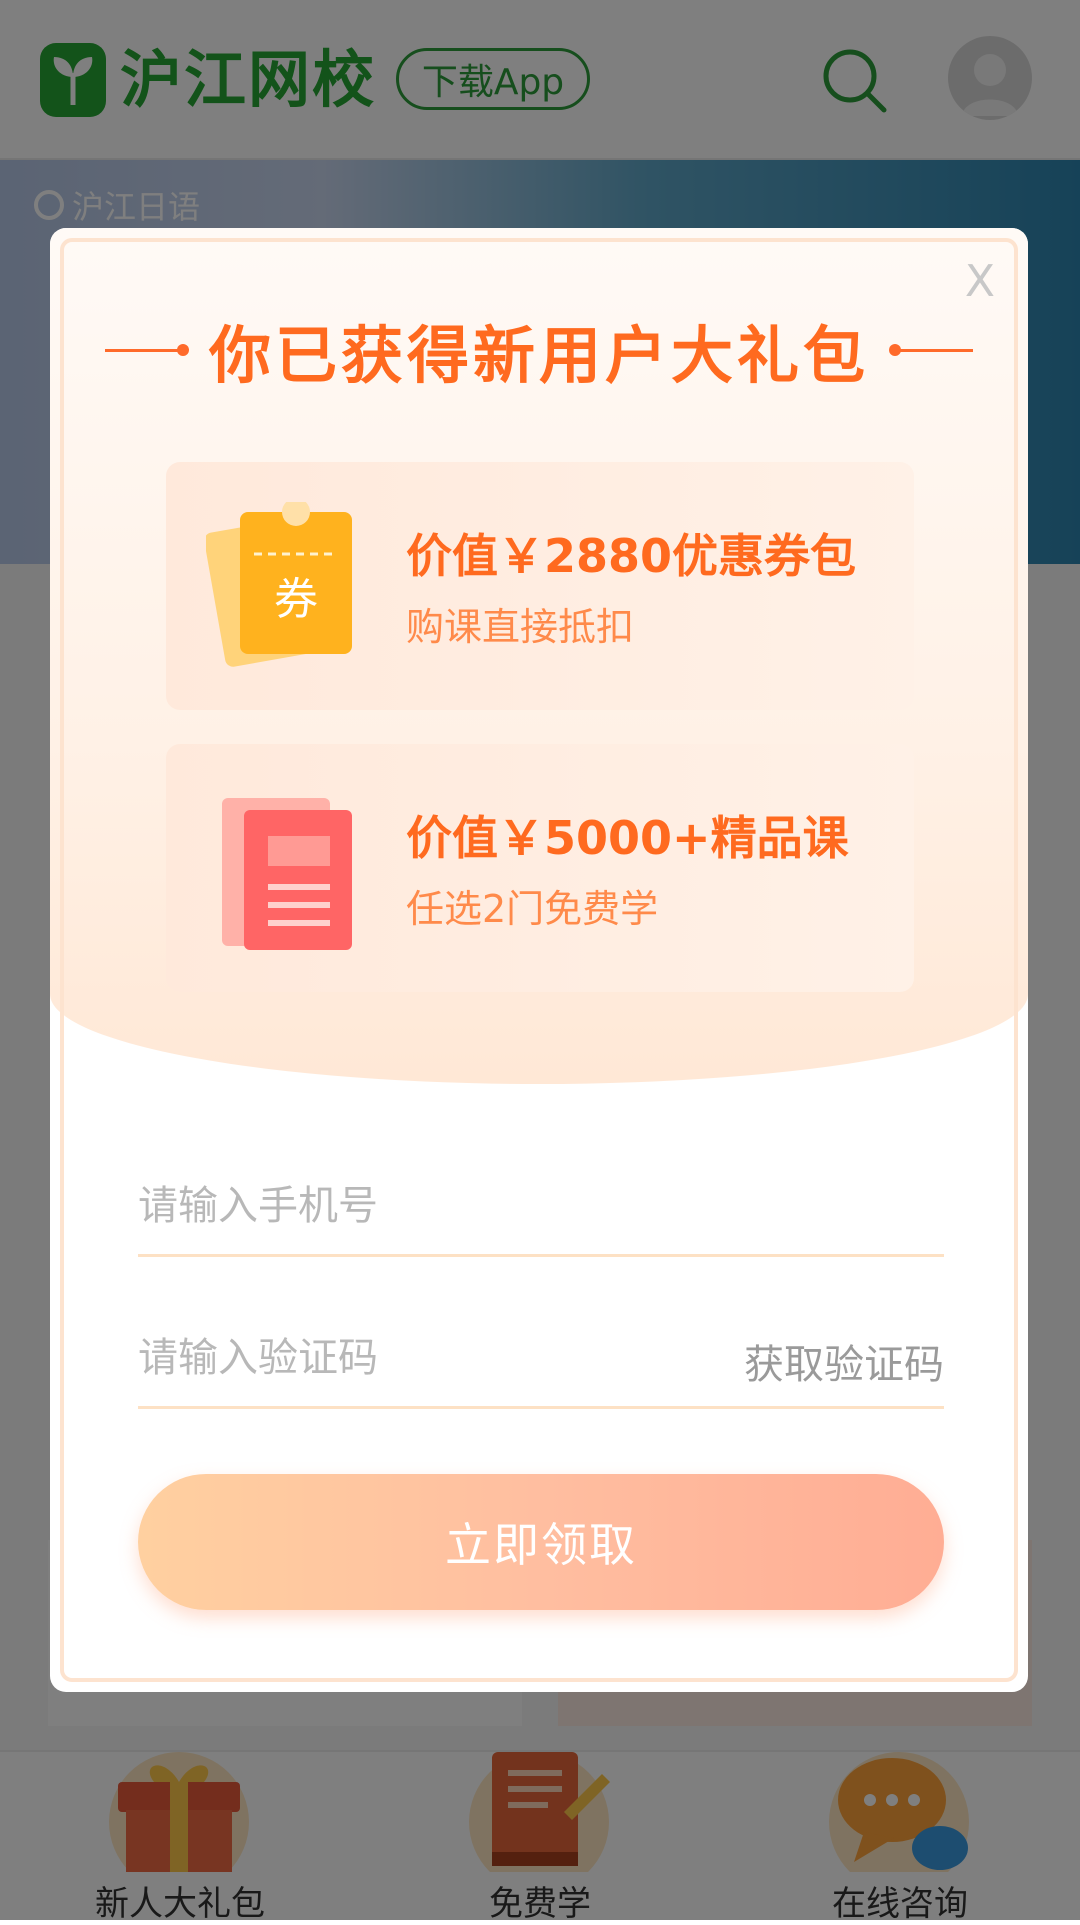 The width and height of the screenshot is (1080, 1925). I want to click on phone-input, so click(438, 1206).